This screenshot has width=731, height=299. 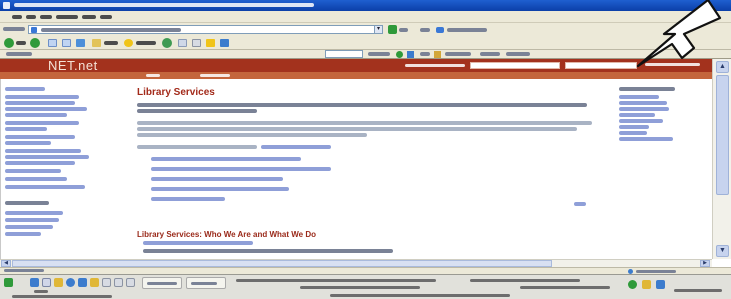 I want to click on toolbar-green-icon, so click(x=399, y=54).